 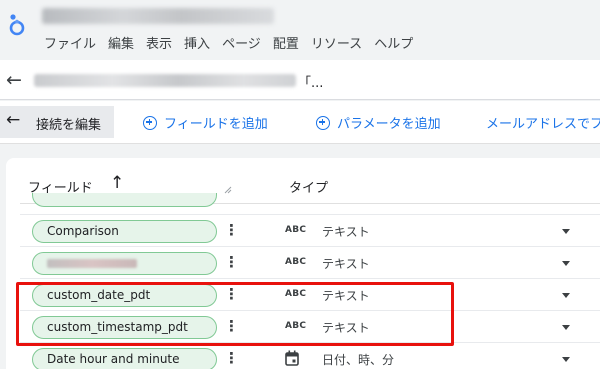 I want to click on table-row: custom_date_pdt ⋮ ABC テキスト, so click(x=310, y=295).